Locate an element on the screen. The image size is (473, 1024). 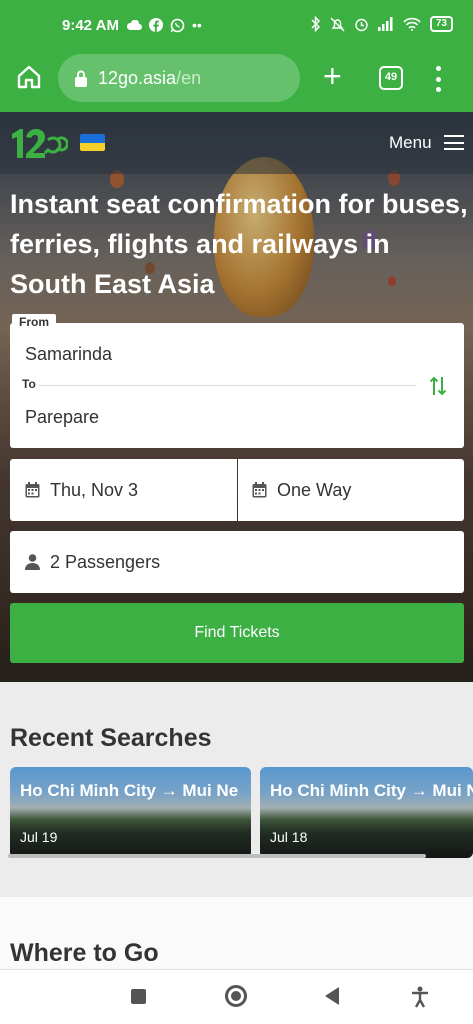
back-triangle-icon is located at coordinates (332, 996).